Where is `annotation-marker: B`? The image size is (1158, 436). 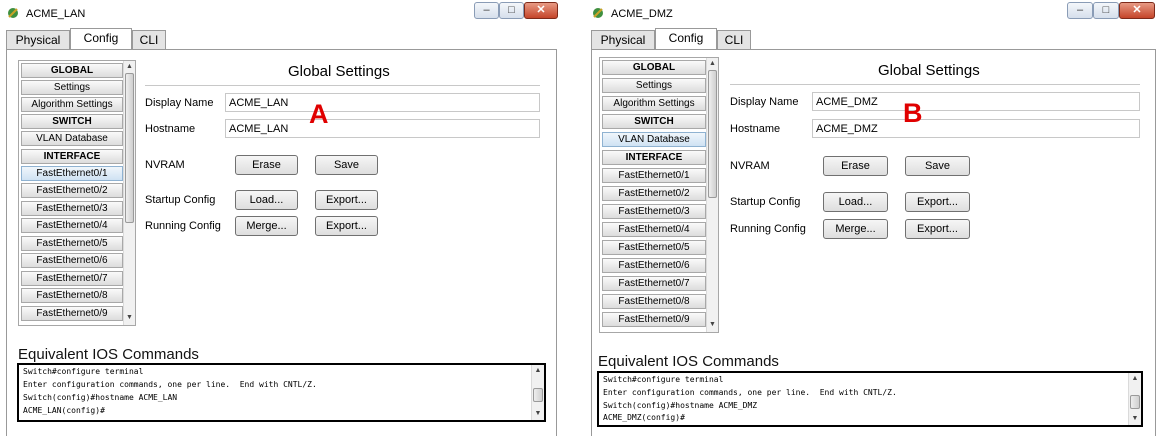
annotation-marker: B is located at coordinates (913, 113).